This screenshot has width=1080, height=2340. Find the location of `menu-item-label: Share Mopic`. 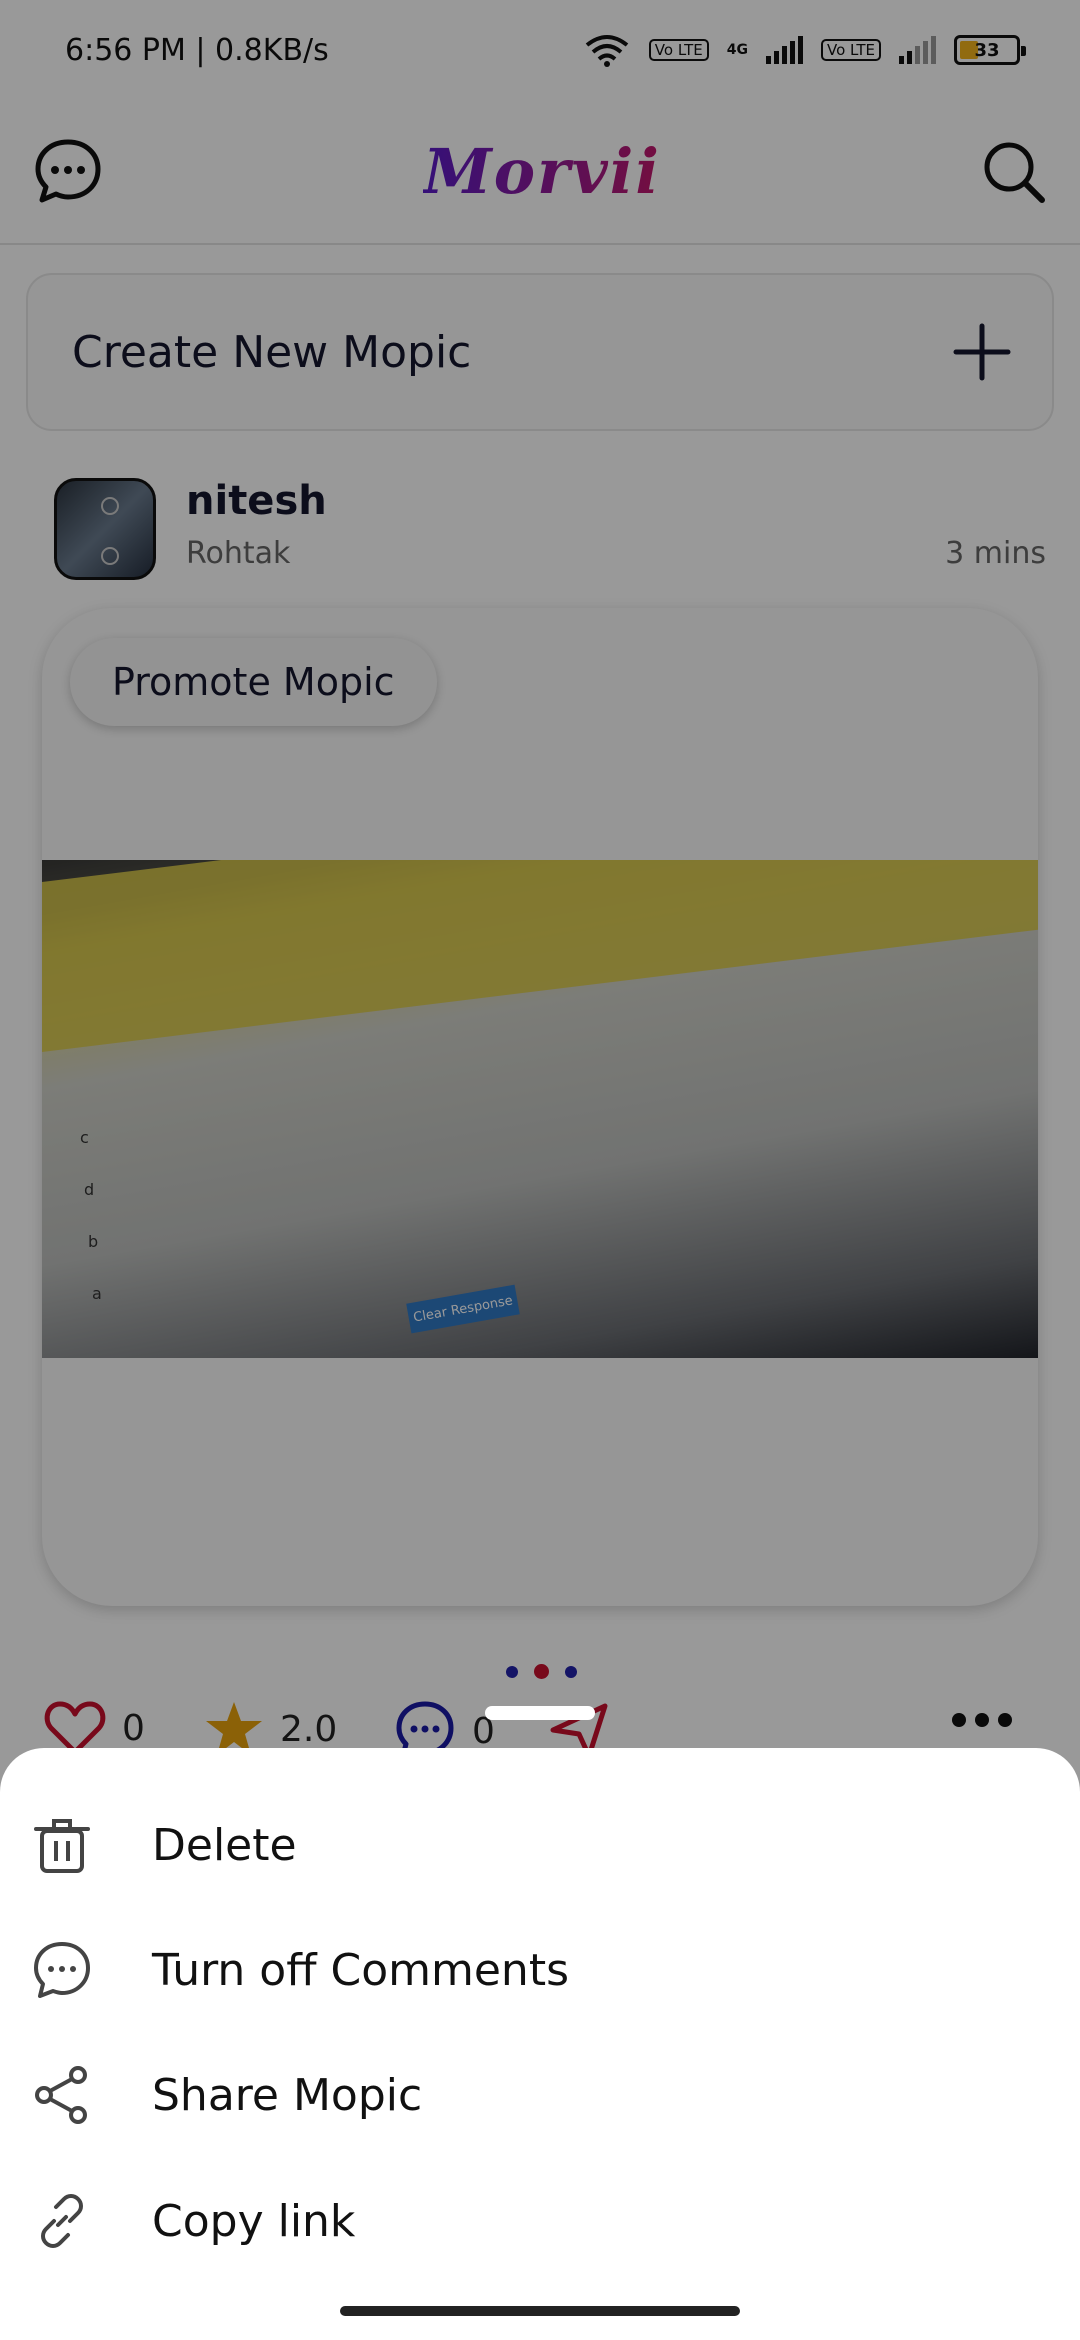

menu-item-label: Share Mopic is located at coordinates (287, 2095).